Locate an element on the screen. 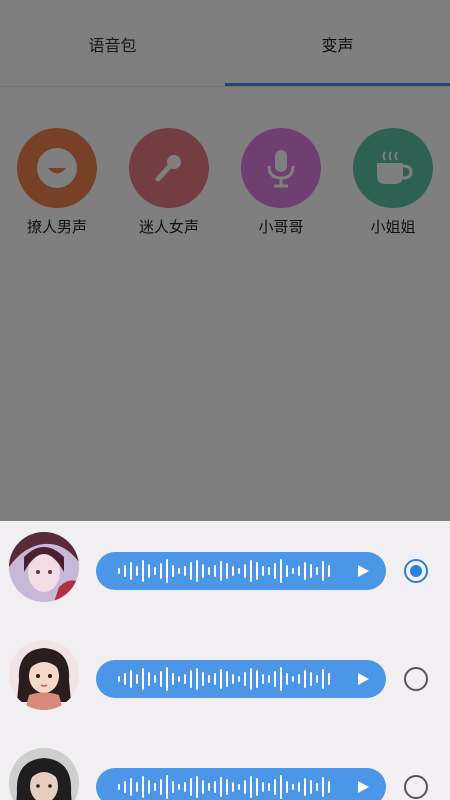  cartoon-girl-avatar is located at coordinates (44, 675).